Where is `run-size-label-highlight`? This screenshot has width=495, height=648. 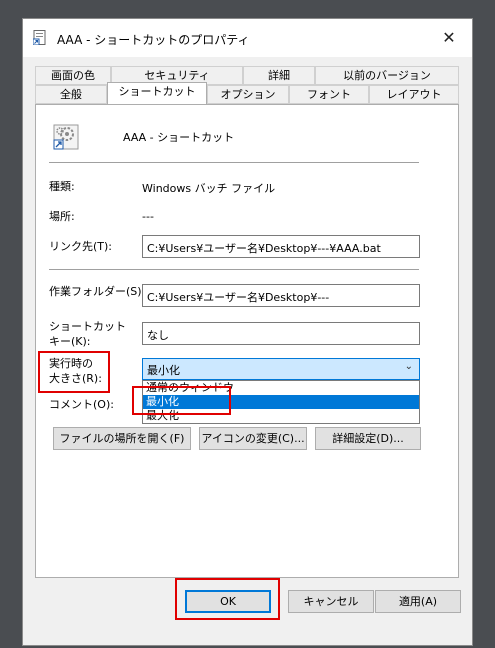
run-size-label-highlight is located at coordinates (74, 372).